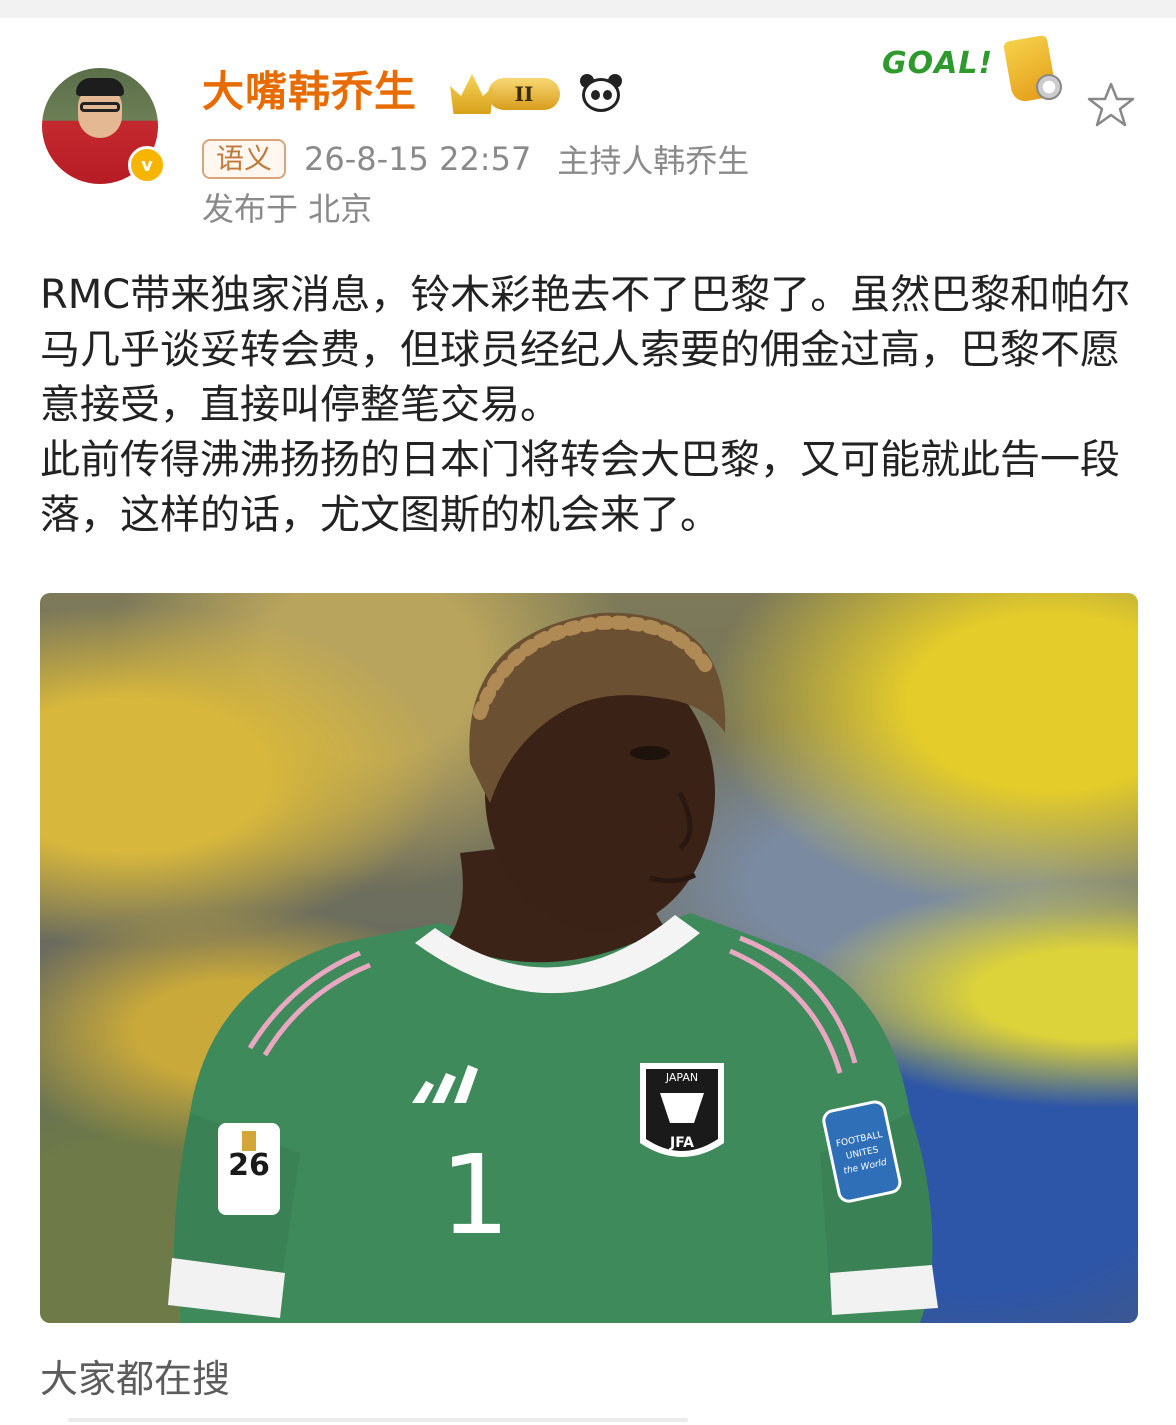  What do you see at coordinates (249, 1165) in the screenshot?
I see `wc-patch-text: 26` at bounding box center [249, 1165].